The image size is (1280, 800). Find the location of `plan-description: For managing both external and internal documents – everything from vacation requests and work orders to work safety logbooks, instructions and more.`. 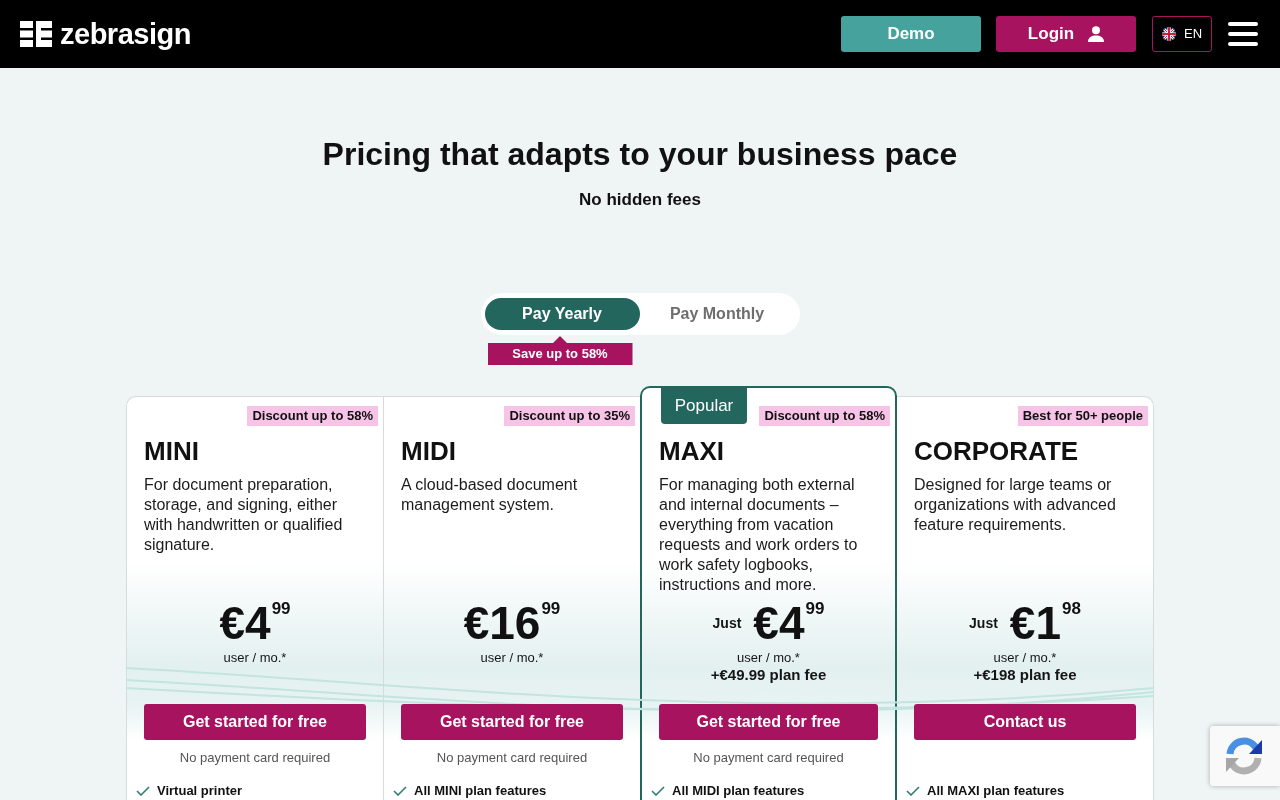

plan-description: For managing both external and internal documents – everything from vacation requests and work orders to work safety logbooks, instructions and more. is located at coordinates (758, 535).